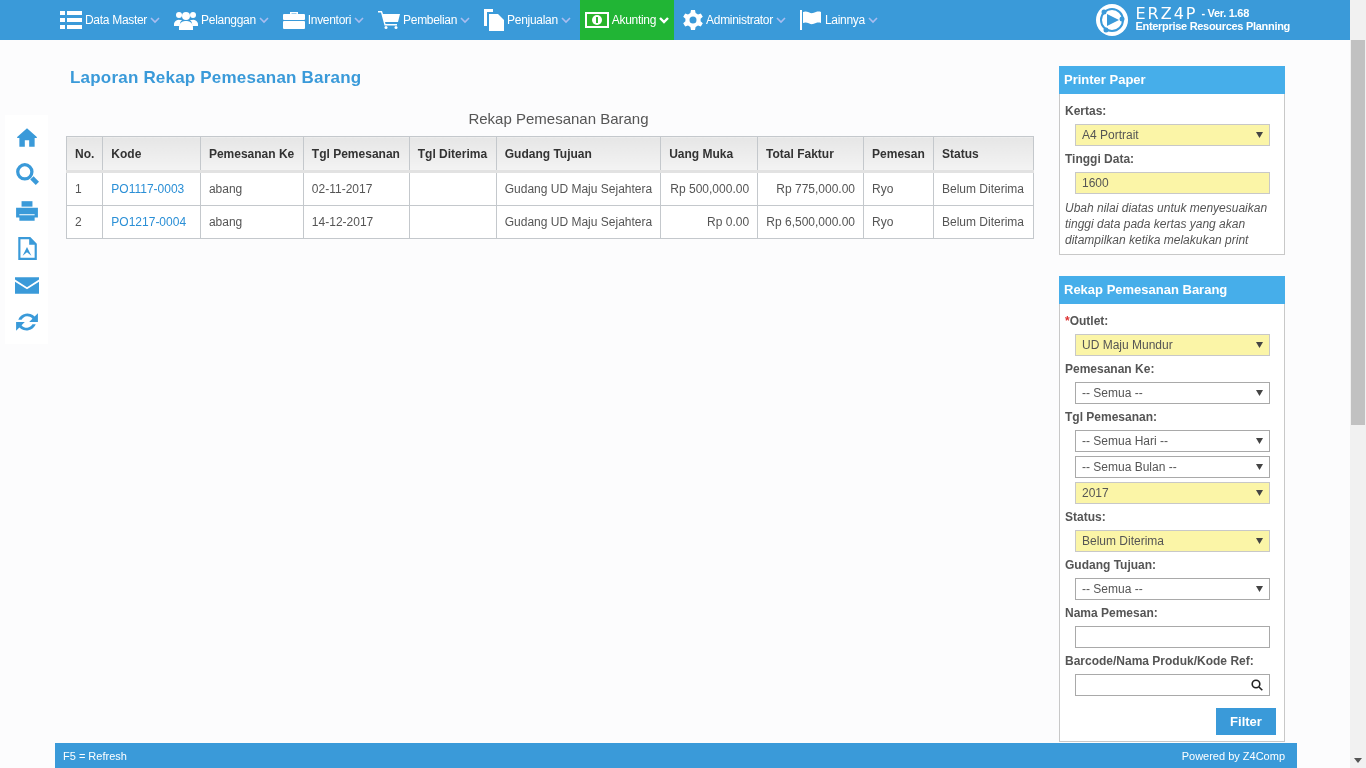  Describe the element at coordinates (1087, 321) in the screenshot. I see `field-label: *Outlet:` at that location.